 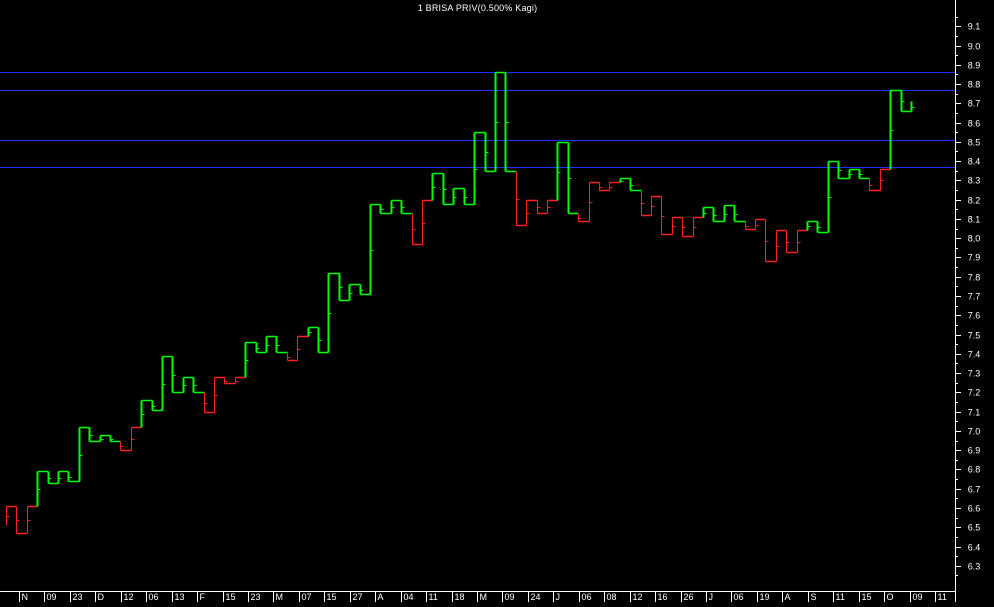 What do you see at coordinates (663, 597) in the screenshot?
I see `x-tick-label: 16` at bounding box center [663, 597].